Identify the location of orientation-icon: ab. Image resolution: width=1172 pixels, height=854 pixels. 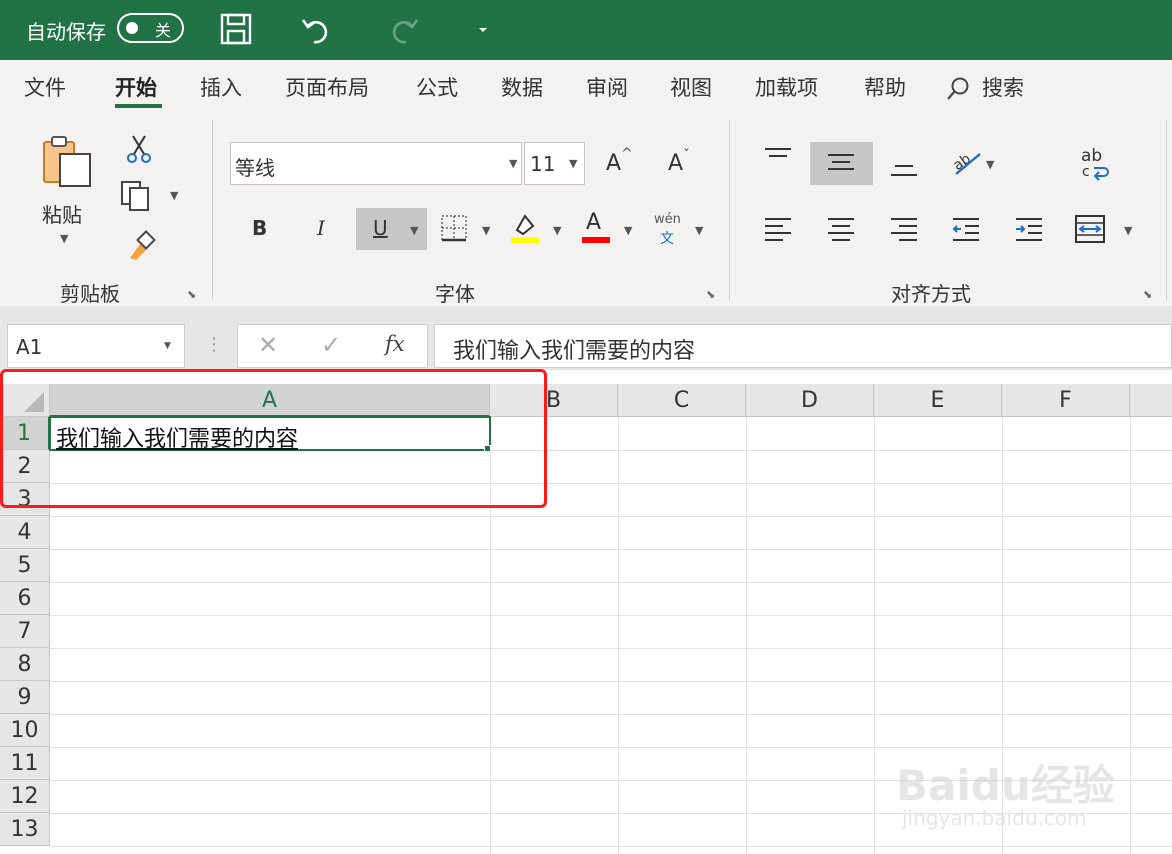
(967, 162).